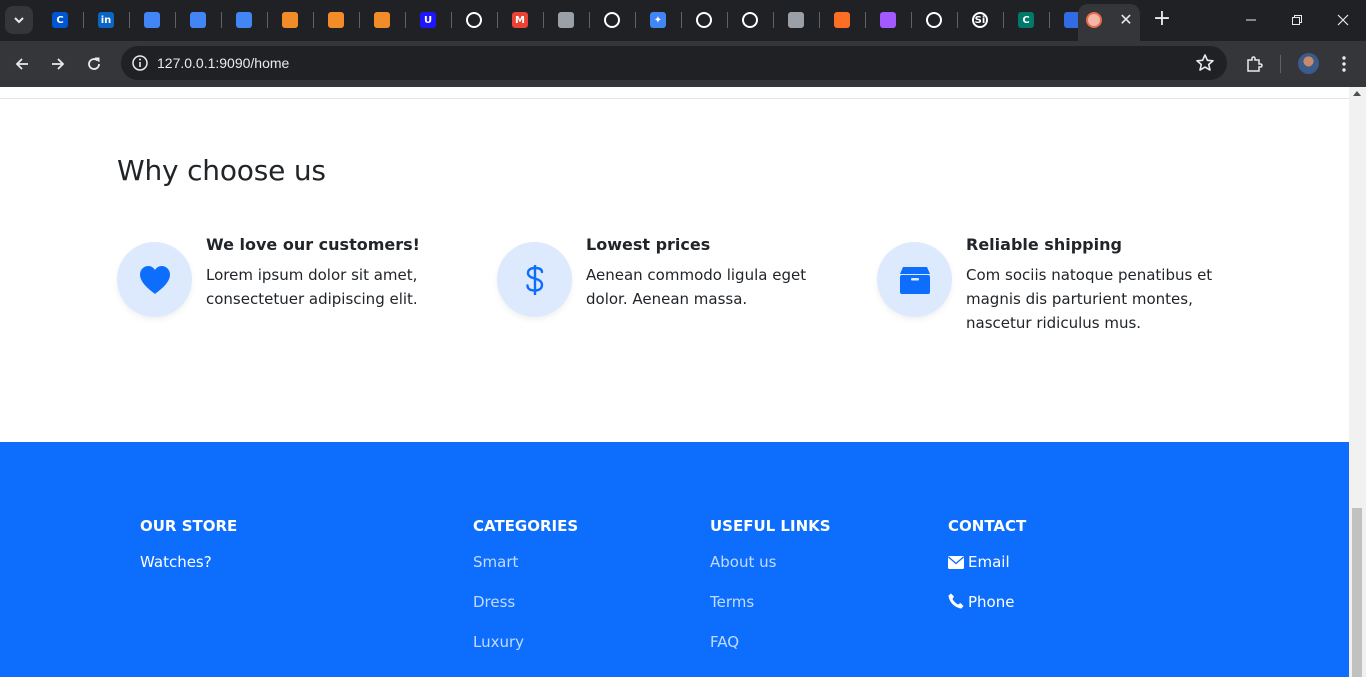  I want to click on chevron-down-icon, so click(19, 20).